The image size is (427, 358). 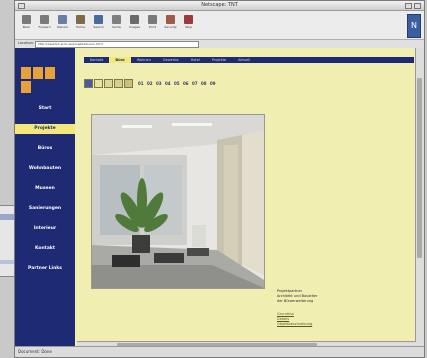 I want to click on pager-number: 04, so click(x=168, y=83).